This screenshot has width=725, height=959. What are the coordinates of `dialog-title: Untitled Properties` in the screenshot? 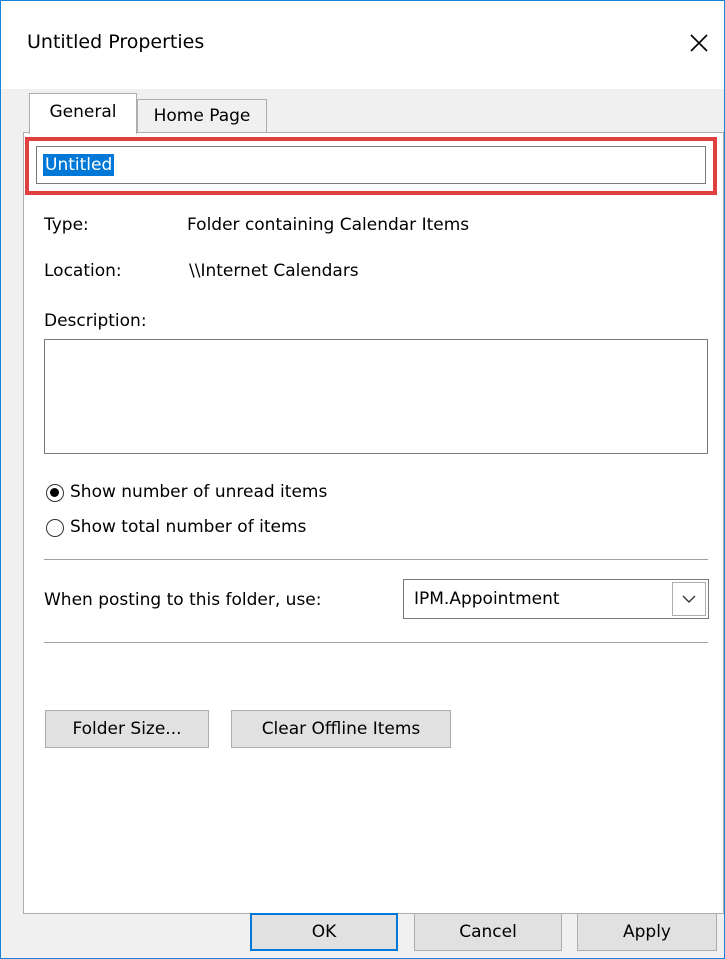 It's located at (116, 42).